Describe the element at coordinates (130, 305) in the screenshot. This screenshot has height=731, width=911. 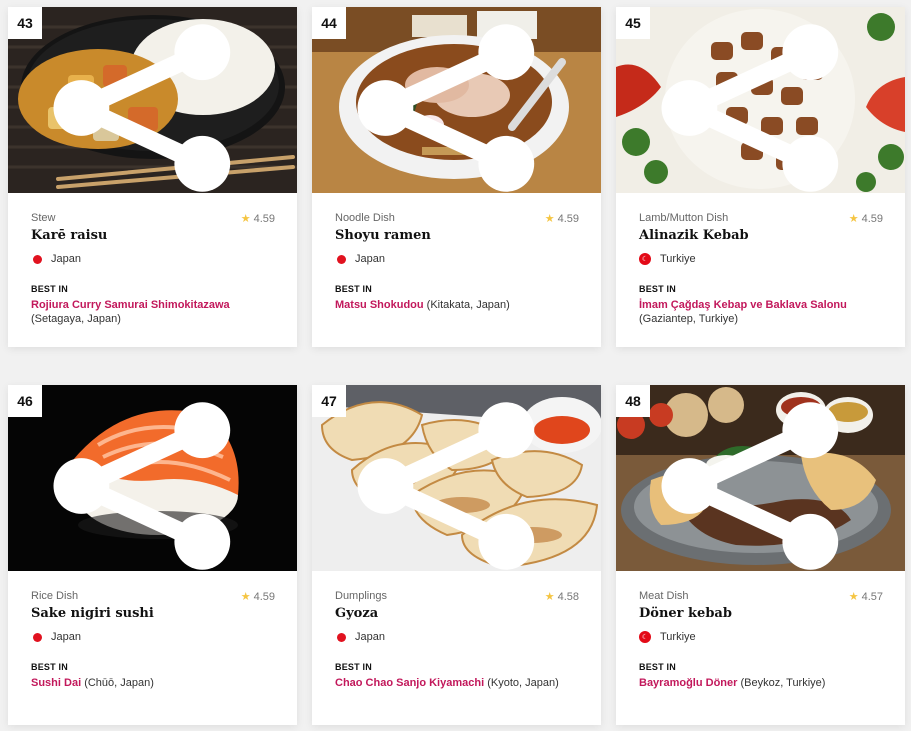
I see `restaurant-link: Rojiura Curry Samurai Shimokitazawa` at that location.